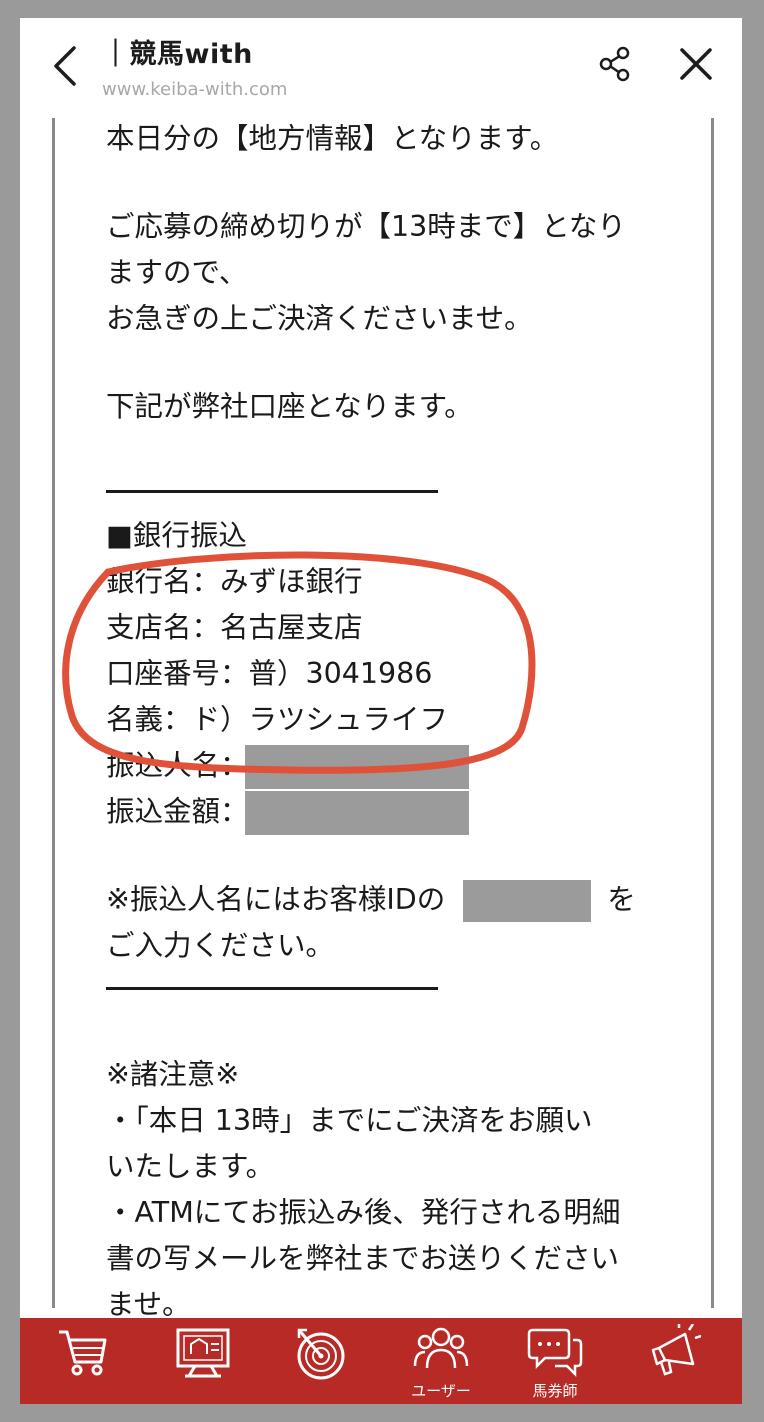 This screenshot has height=1422, width=764. I want to click on message-line: ますので、, so click(177, 272).